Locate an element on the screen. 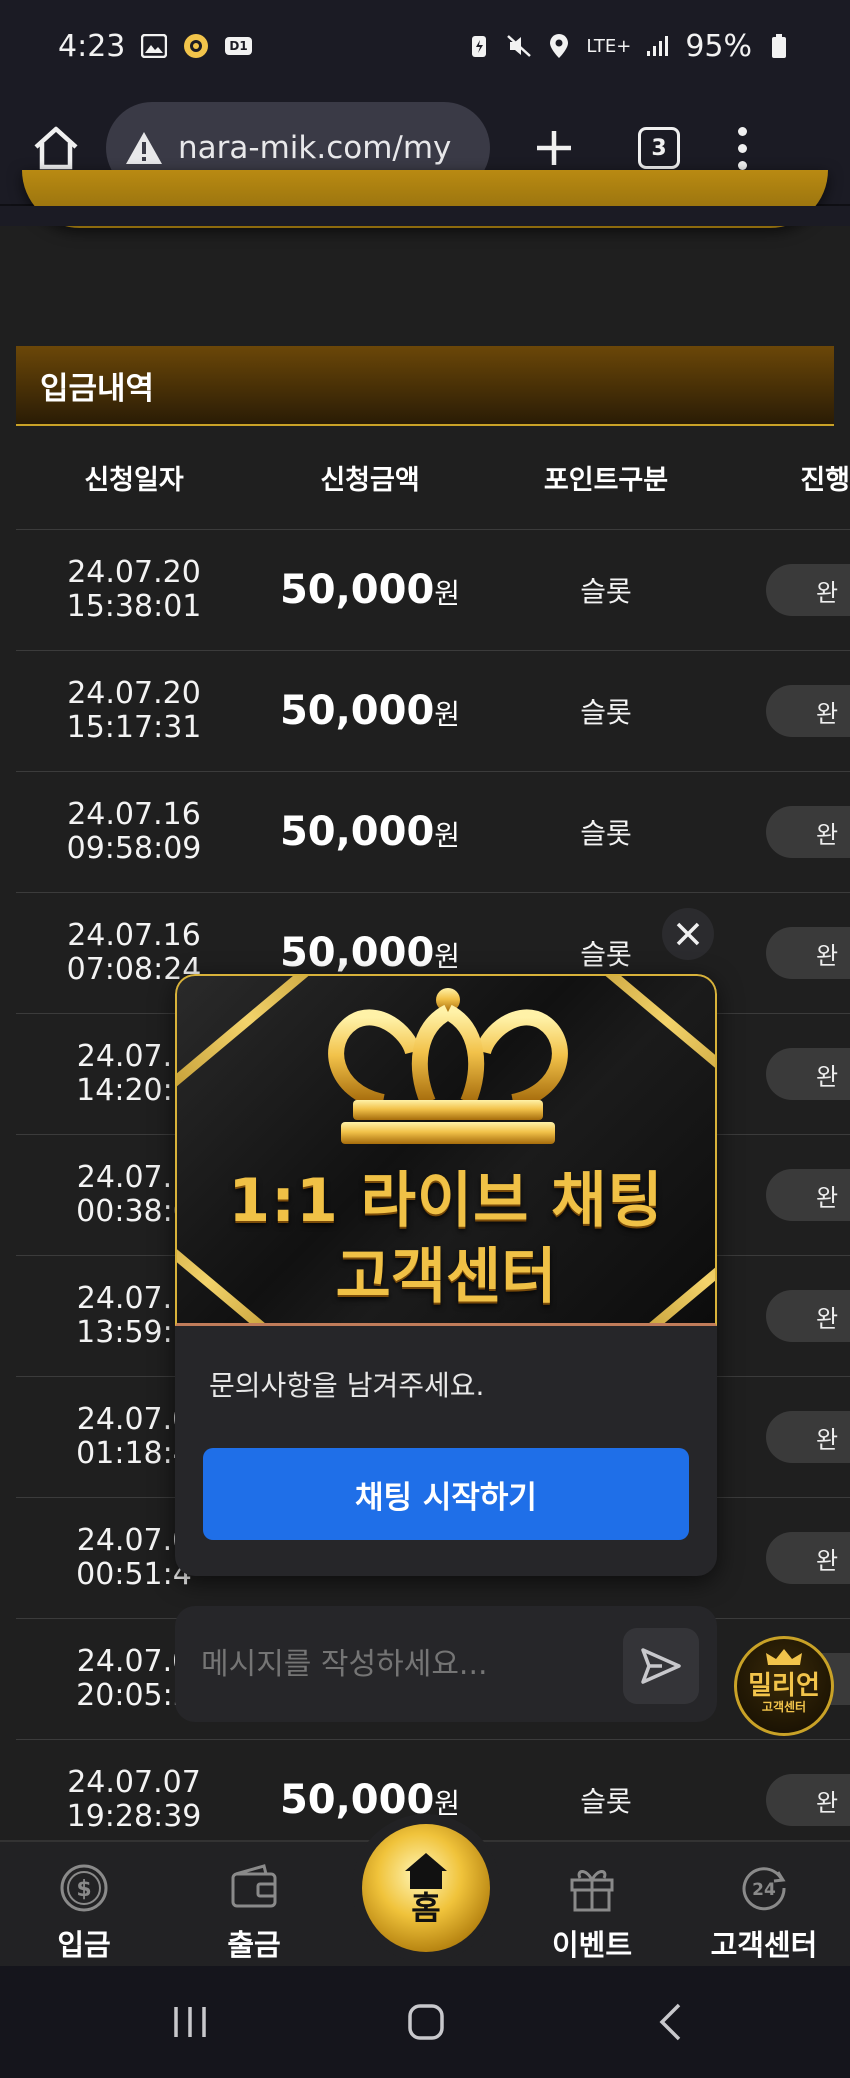  table-row: 24.07.20 15:38:01 50,000원 슬롯 완 is located at coordinates (433, 590).